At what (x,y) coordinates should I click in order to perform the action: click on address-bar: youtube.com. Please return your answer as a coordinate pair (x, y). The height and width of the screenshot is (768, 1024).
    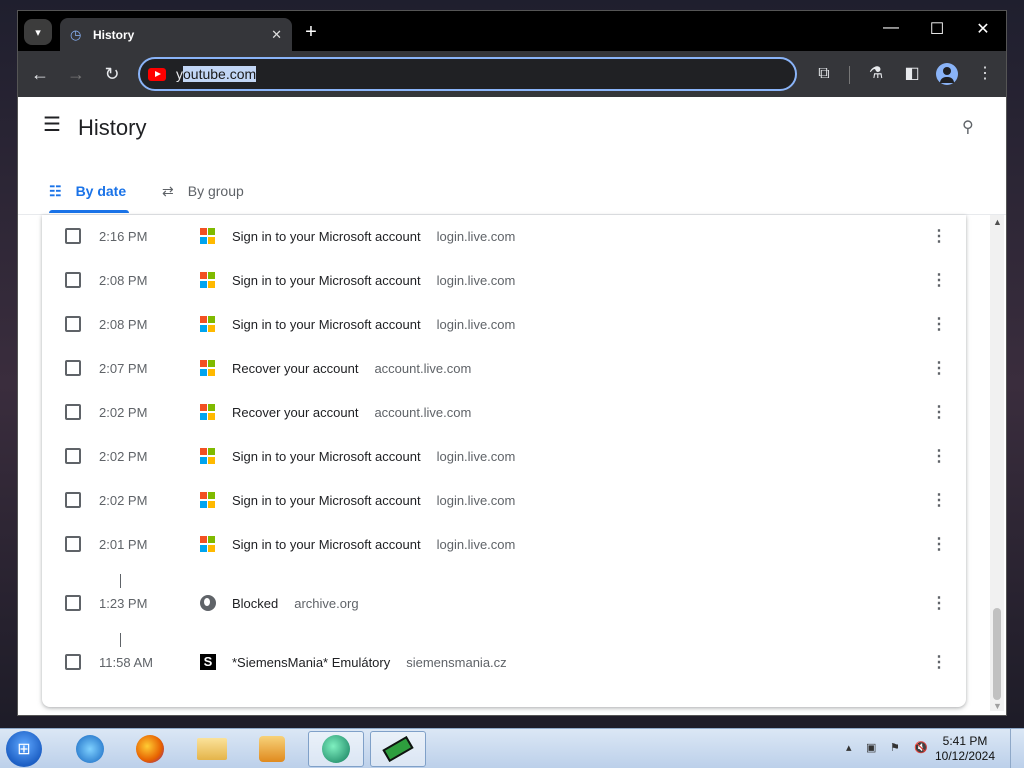
    Looking at the image, I should click on (467, 74).